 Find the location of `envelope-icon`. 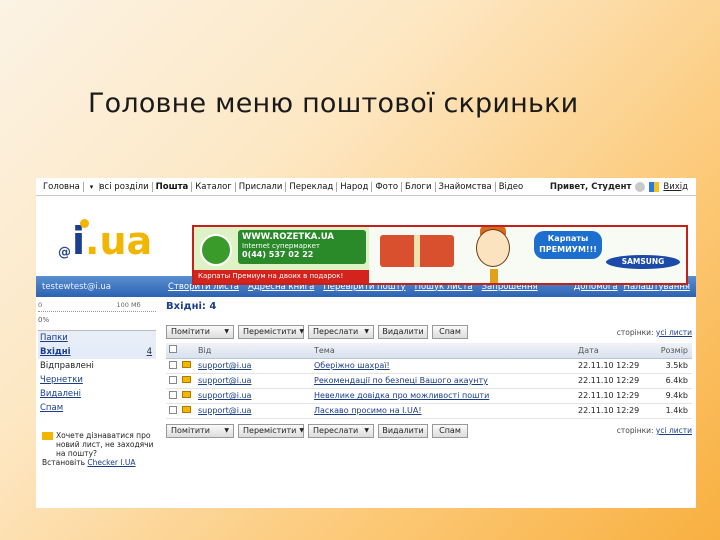

envelope-icon is located at coordinates (186, 364).